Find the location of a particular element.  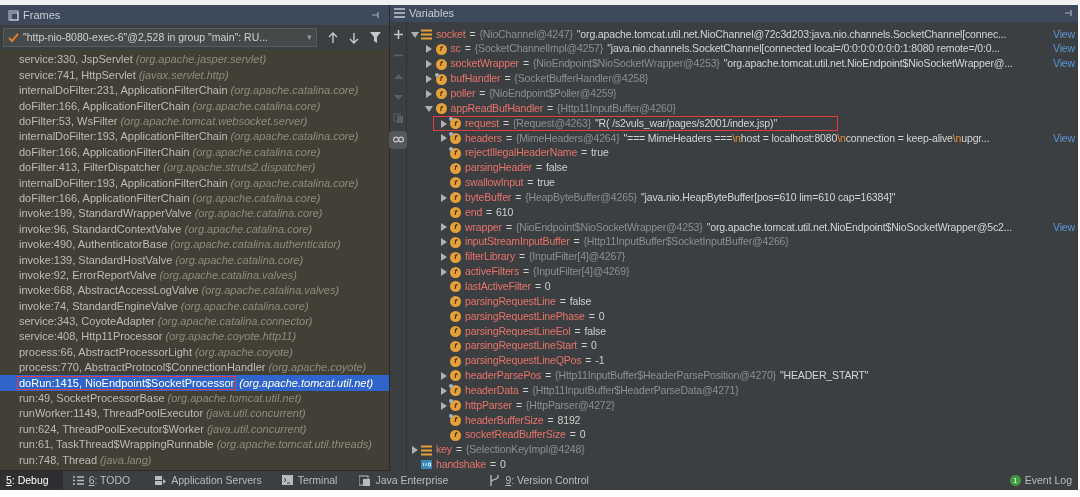

tool-window-tab: 9: Version Control is located at coordinates (539, 480).